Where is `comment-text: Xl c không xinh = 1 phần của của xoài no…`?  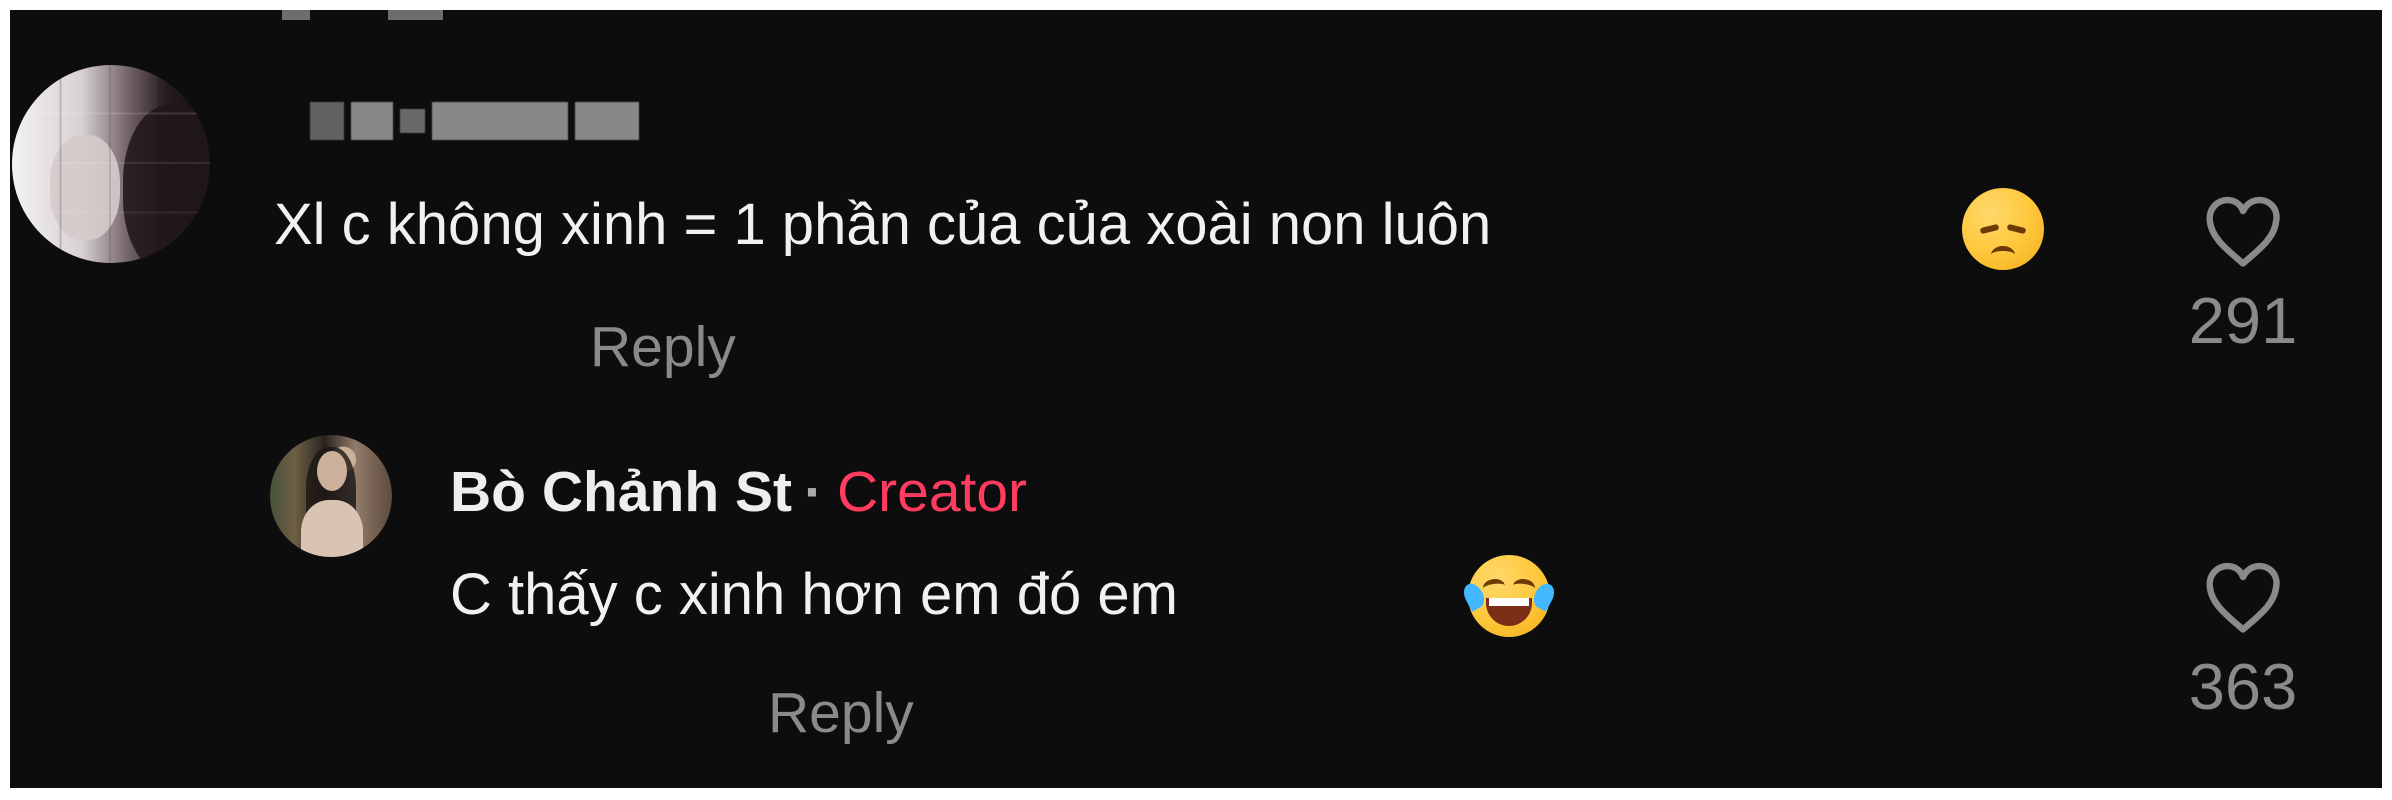 comment-text: Xl c không xinh = 1 phần của của xoài no… is located at coordinates (883, 224).